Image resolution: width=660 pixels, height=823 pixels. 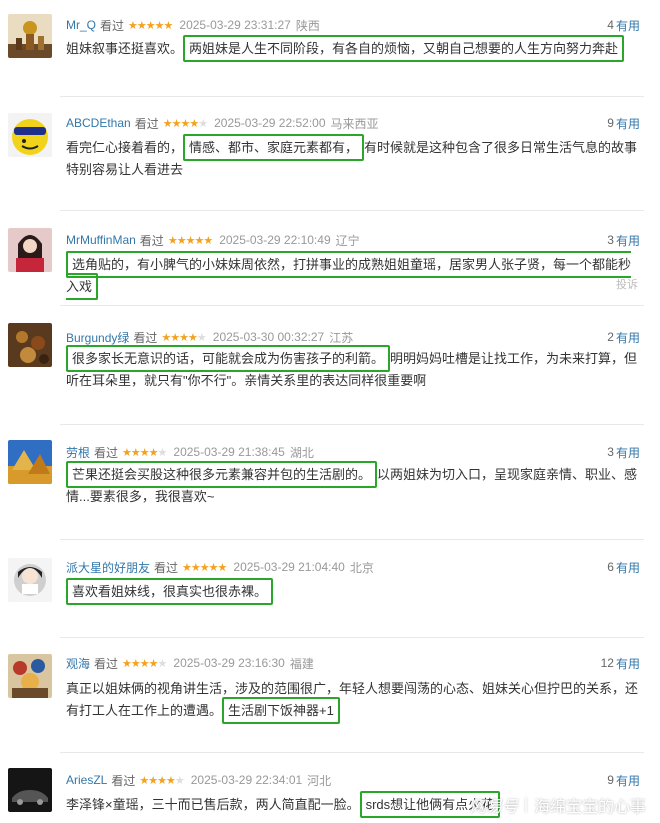 What do you see at coordinates (275, 240) in the screenshot?
I see `comment-time: 2025-03-29 22:10:49` at bounding box center [275, 240].